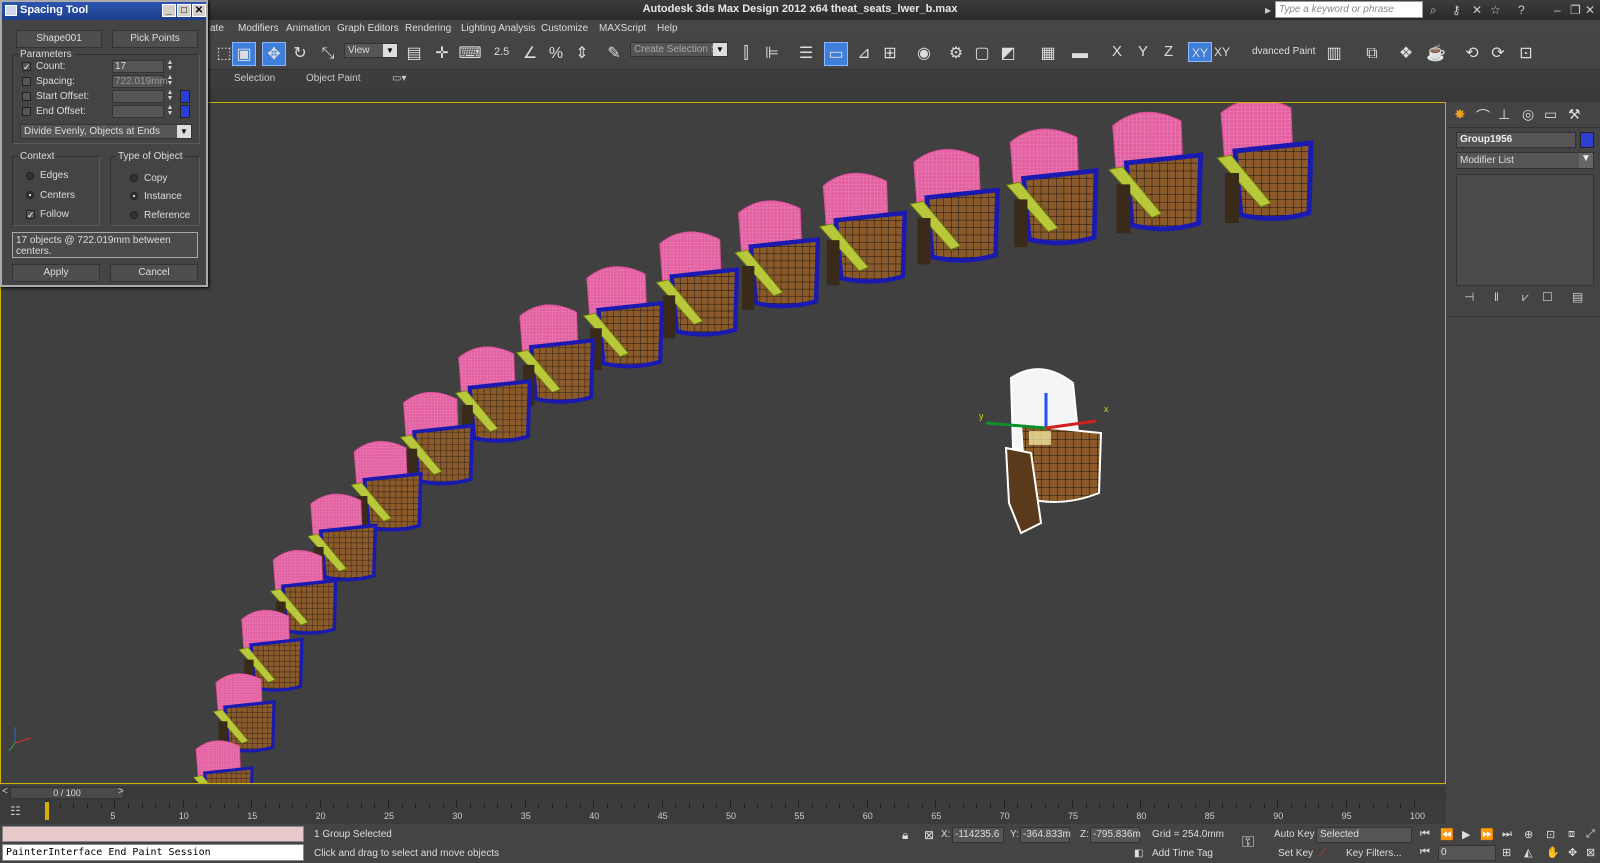 Image resolution: width=1600 pixels, height=863 pixels. I want to click on select-object-icon: ▣, so click(244, 54).